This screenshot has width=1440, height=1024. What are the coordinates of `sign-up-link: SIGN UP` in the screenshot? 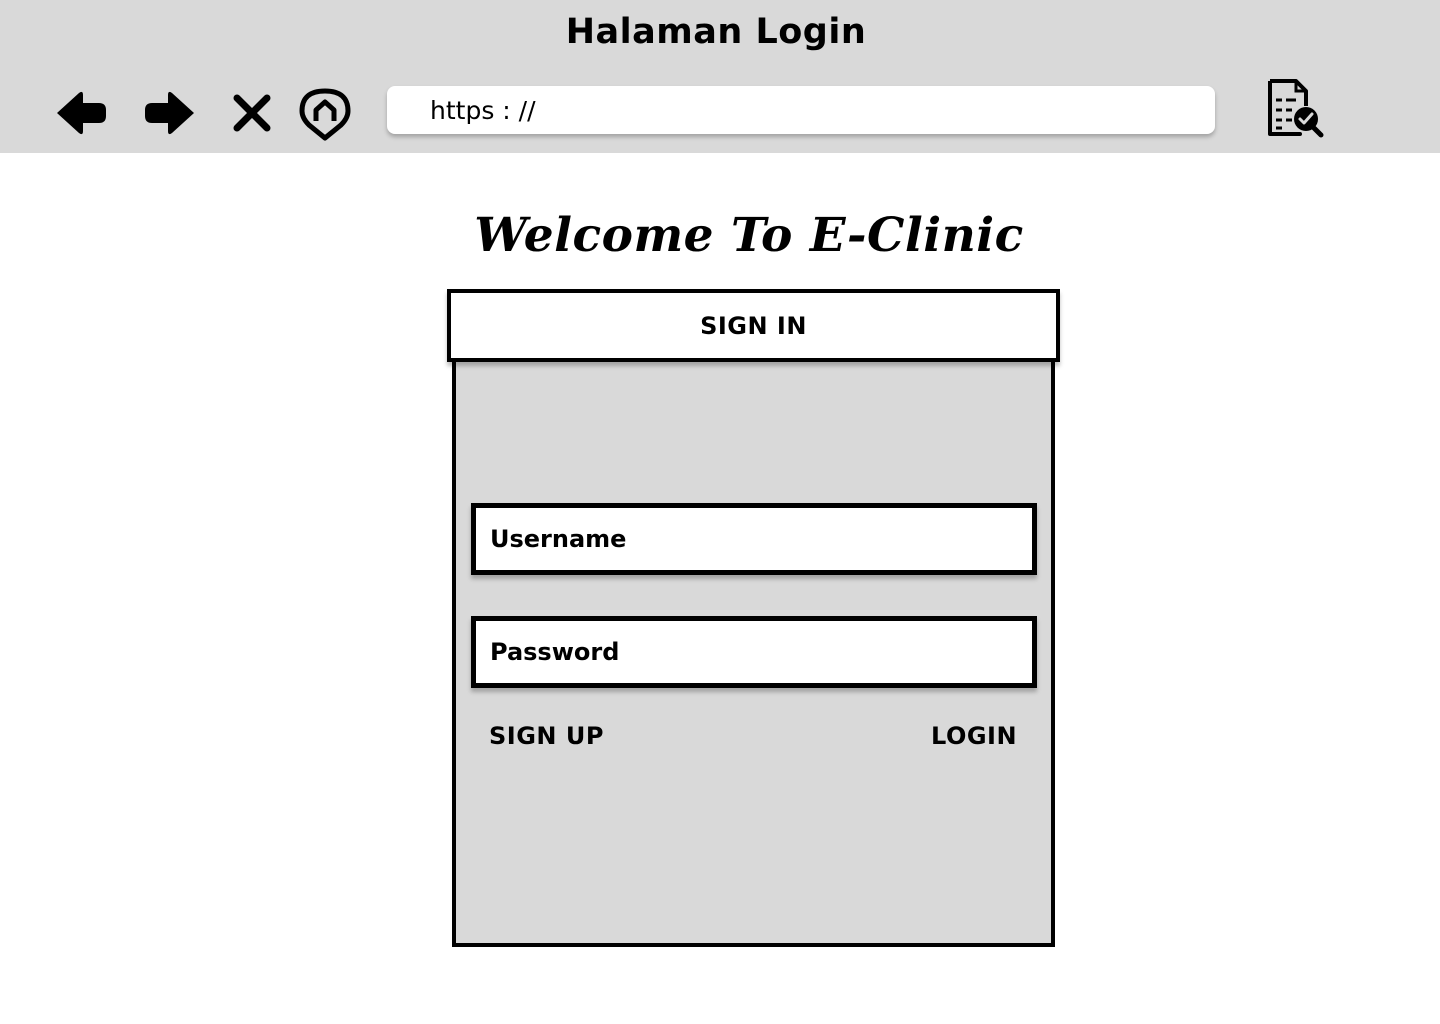 It's located at (546, 736).